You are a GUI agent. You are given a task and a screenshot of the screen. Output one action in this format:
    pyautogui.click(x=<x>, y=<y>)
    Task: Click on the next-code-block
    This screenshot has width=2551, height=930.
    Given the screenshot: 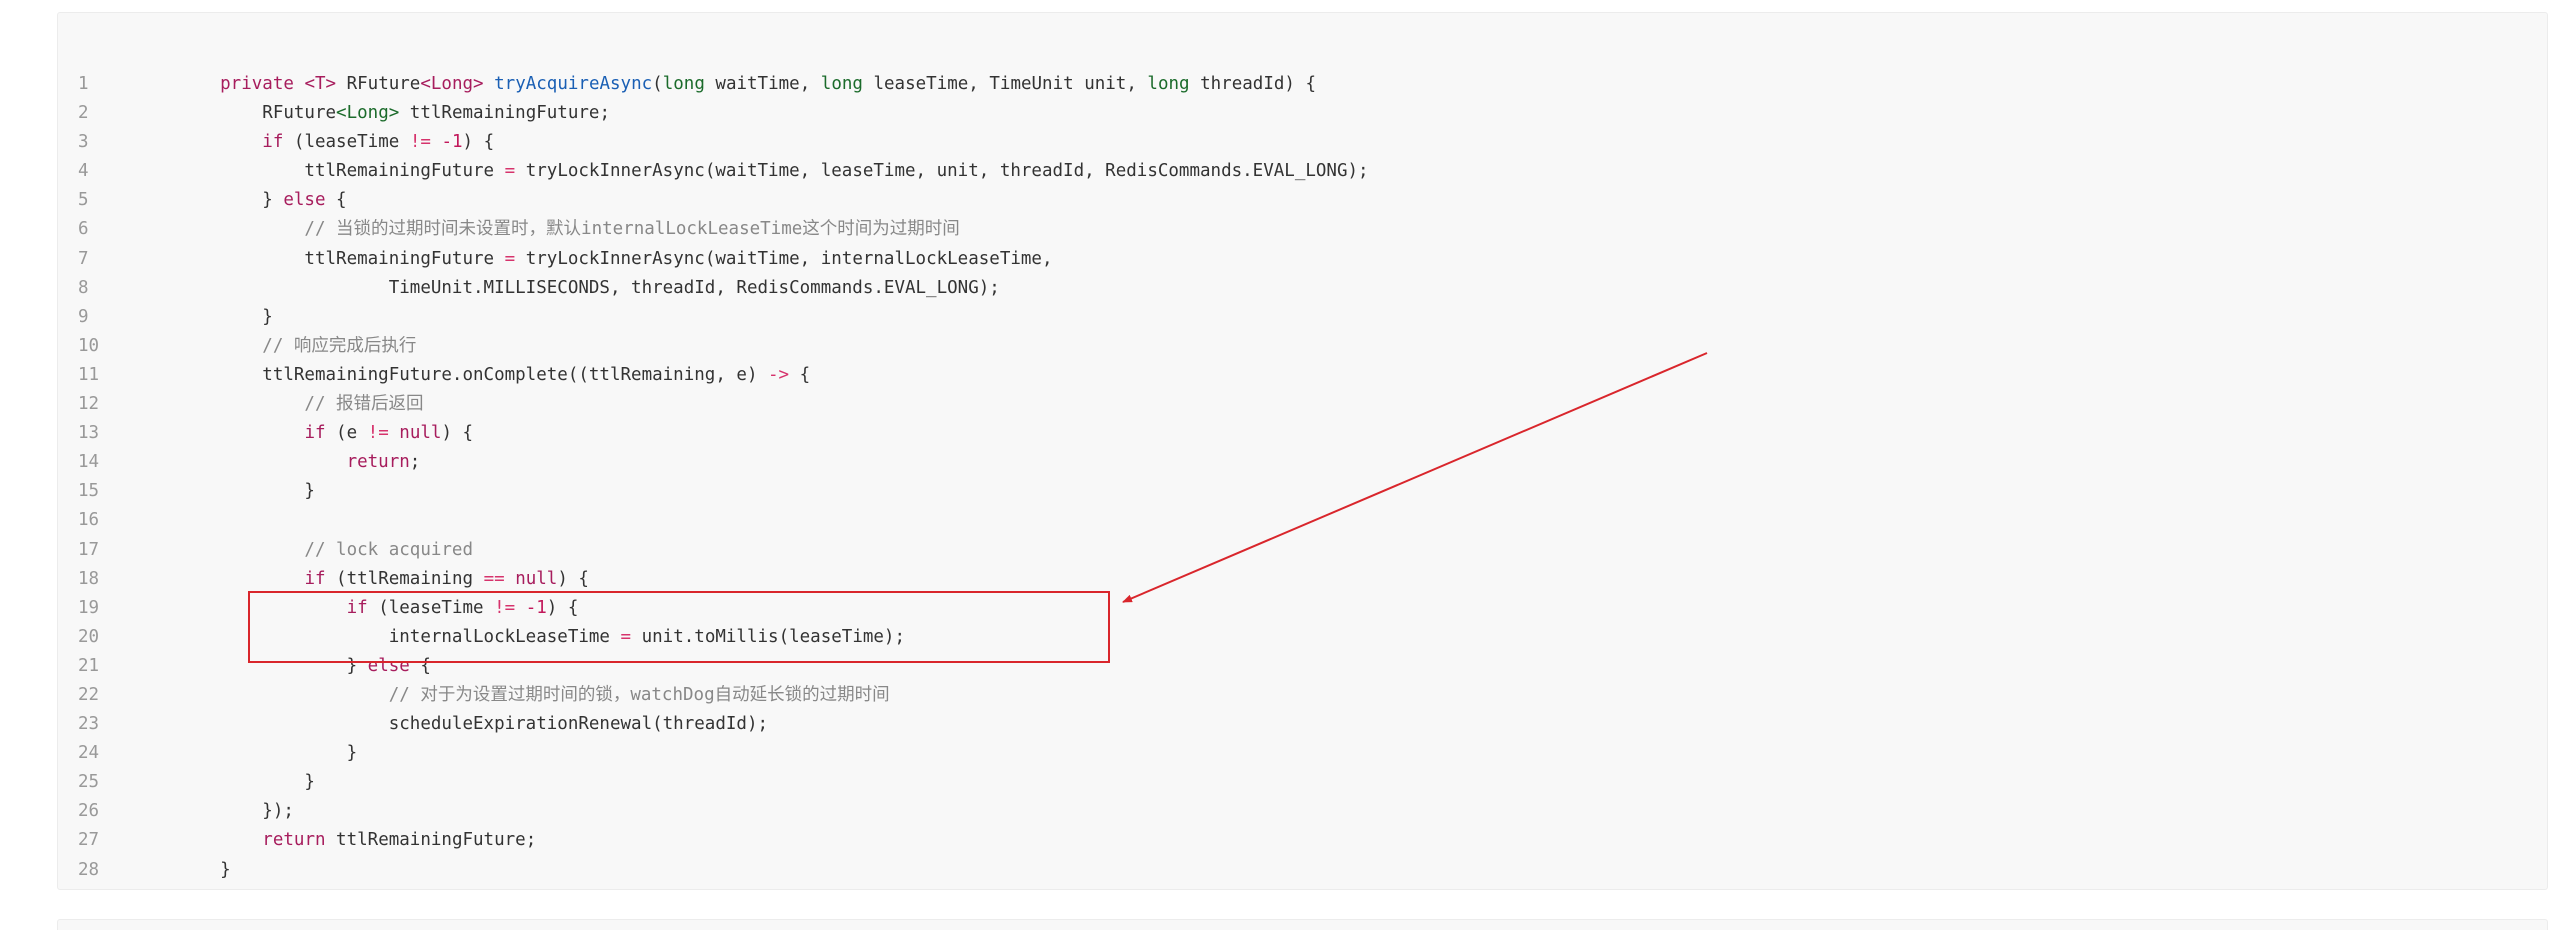 What is the action you would take?
    pyautogui.click(x=1302, y=924)
    